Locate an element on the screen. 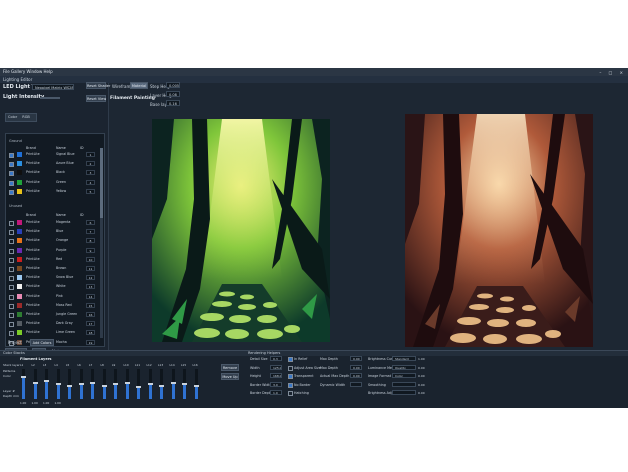  row-id: 5 is located at coordinates (90, 191).